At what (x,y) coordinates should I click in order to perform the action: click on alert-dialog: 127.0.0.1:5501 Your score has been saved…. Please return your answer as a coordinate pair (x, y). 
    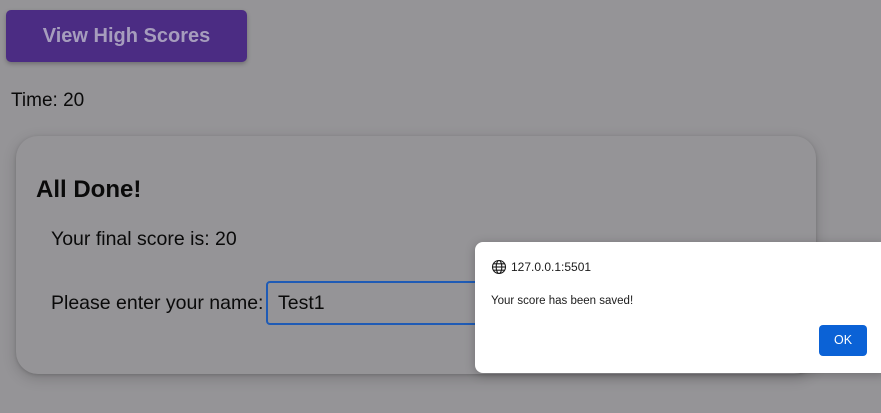
    Looking at the image, I should click on (678, 307).